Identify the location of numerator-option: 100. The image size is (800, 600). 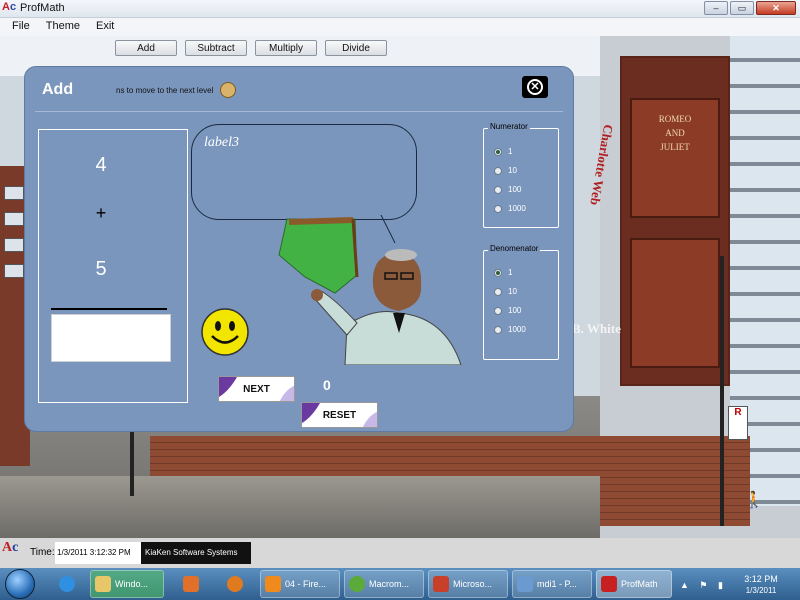
(507, 189).